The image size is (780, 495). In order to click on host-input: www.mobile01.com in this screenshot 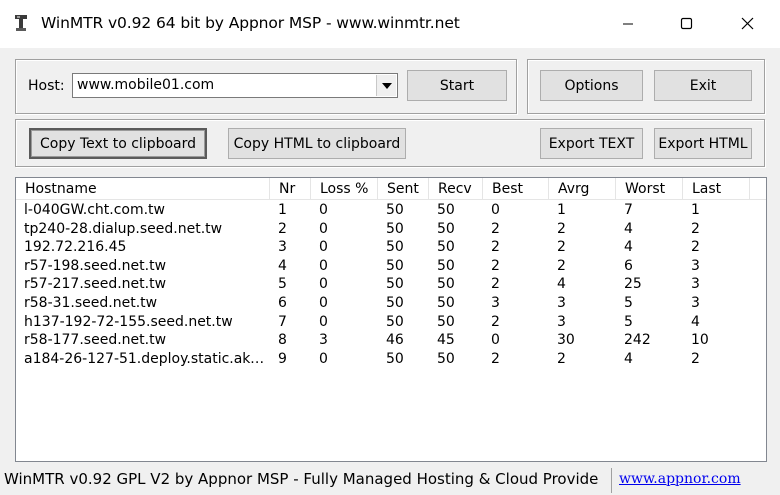, I will do `click(145, 85)`.